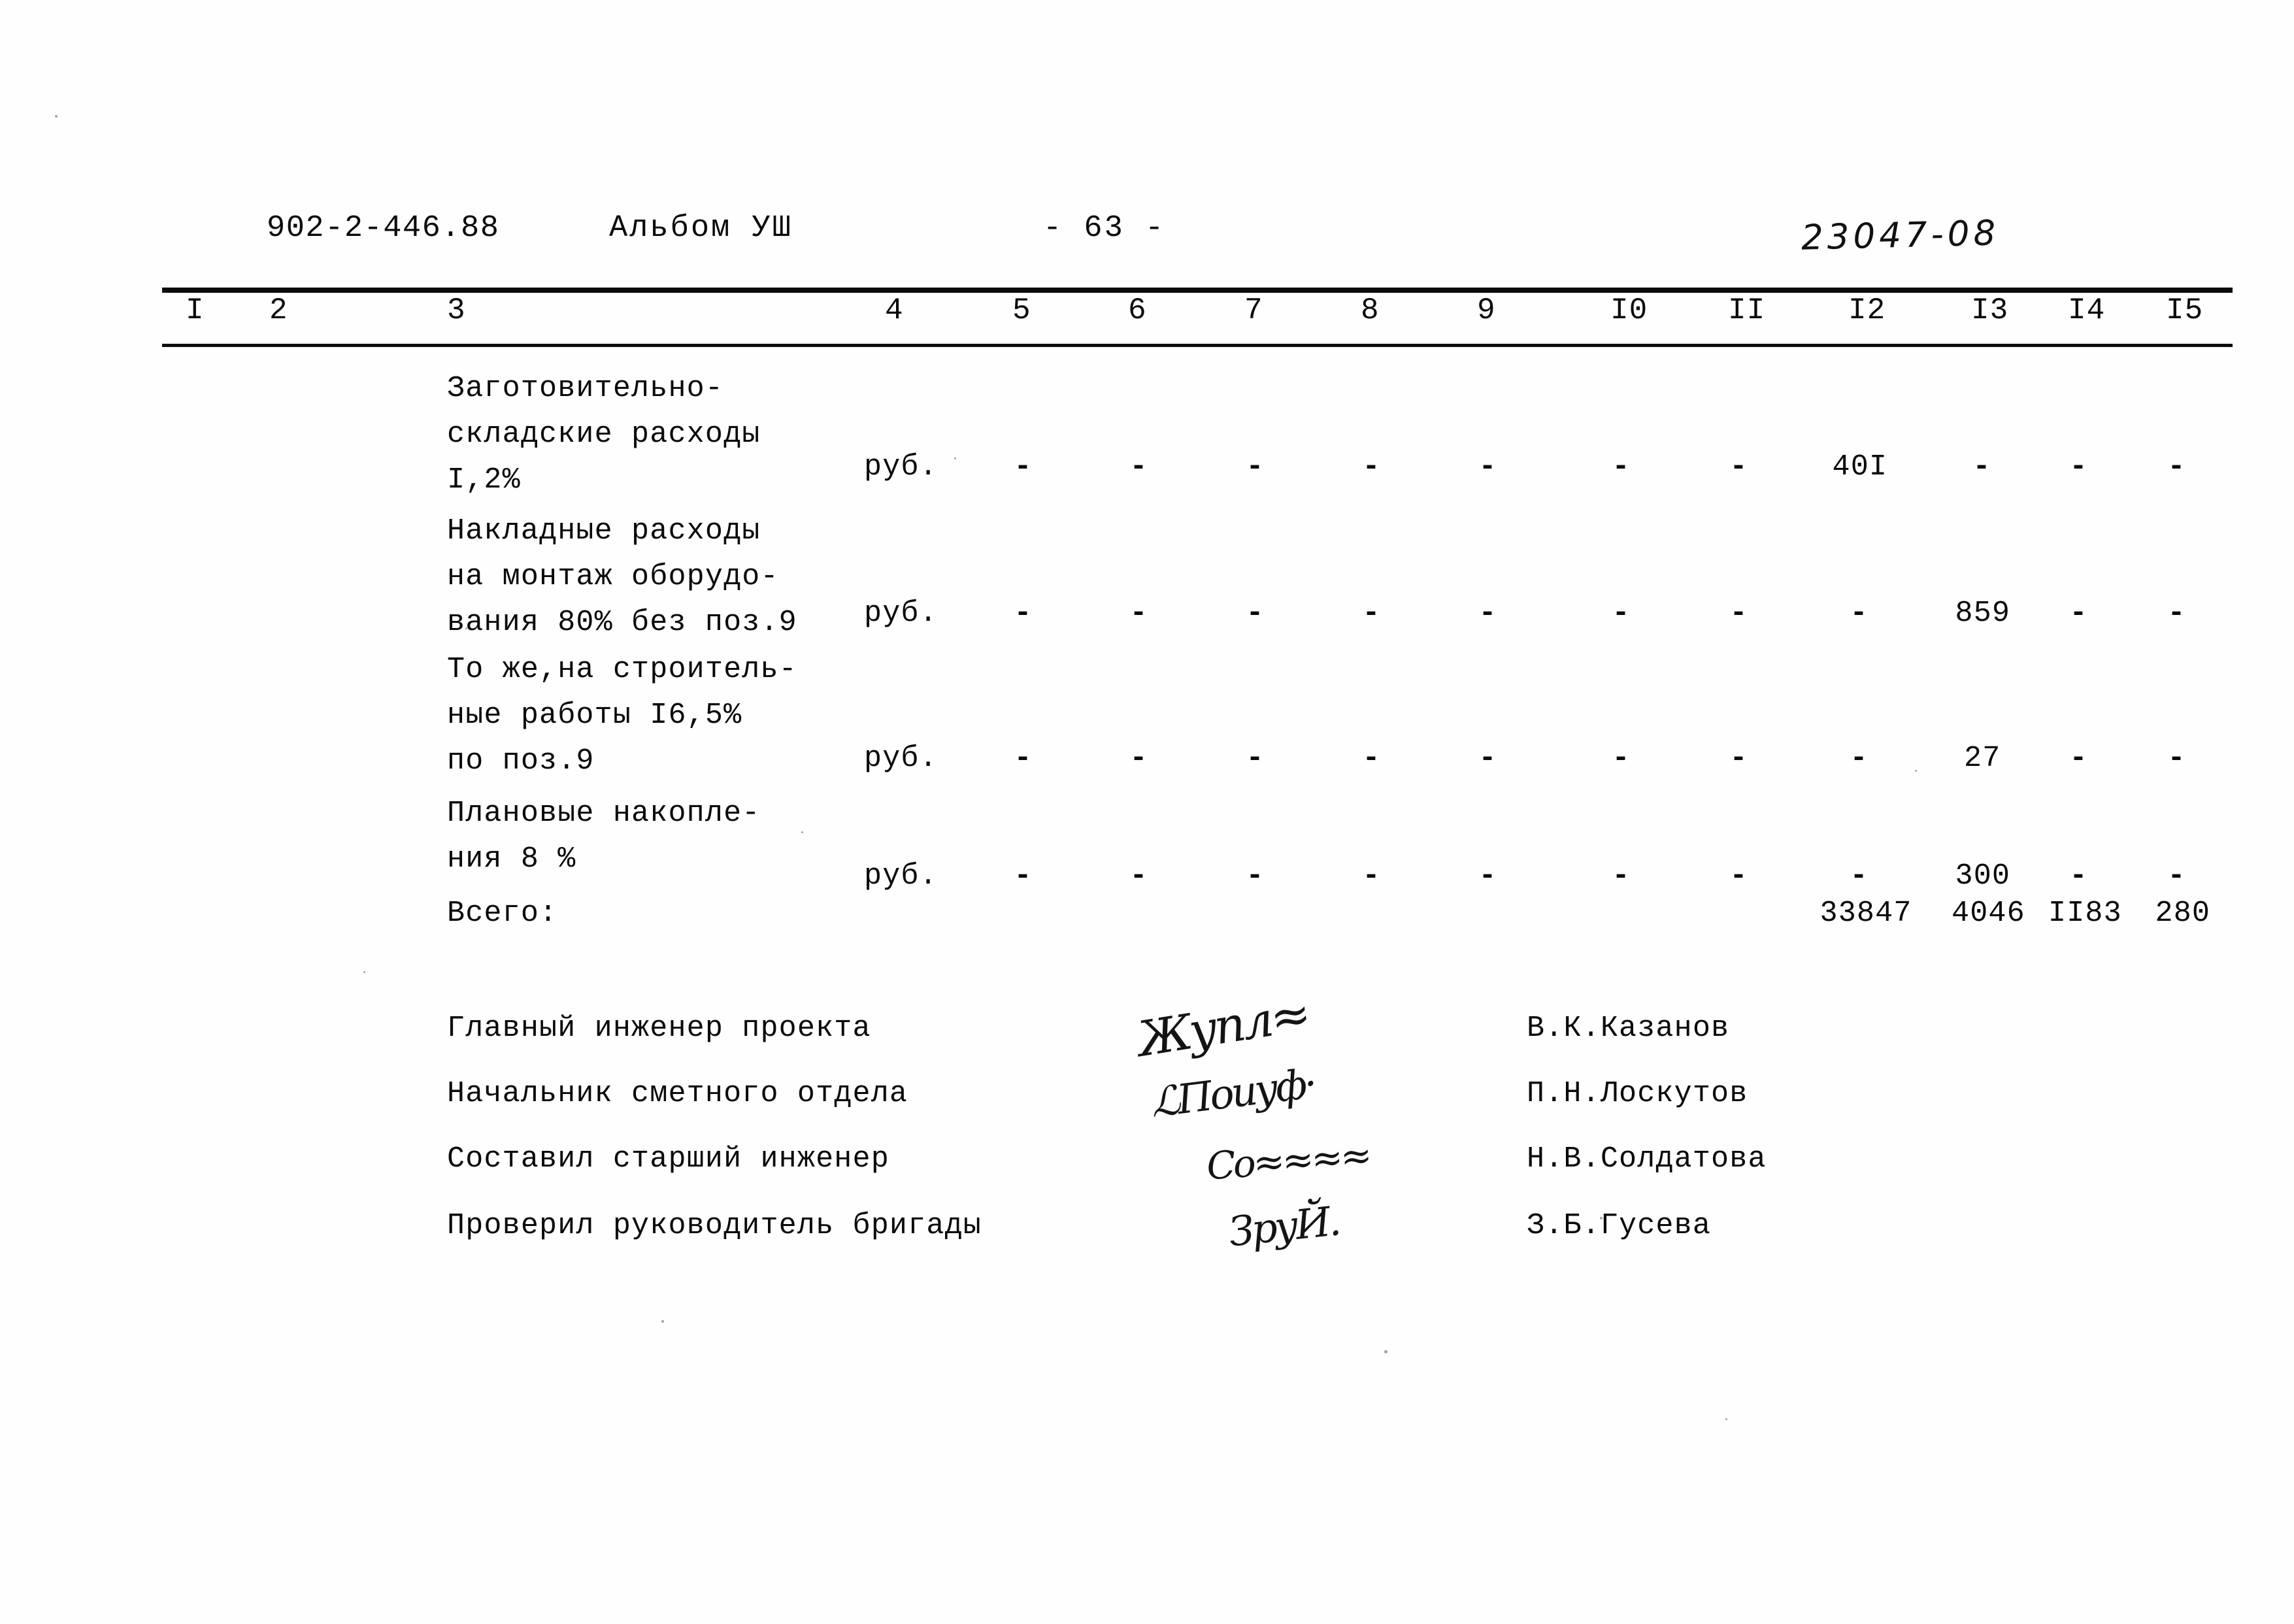 The image size is (2294, 1624). I want to click on column-header-6: 6, so click(1137, 310).